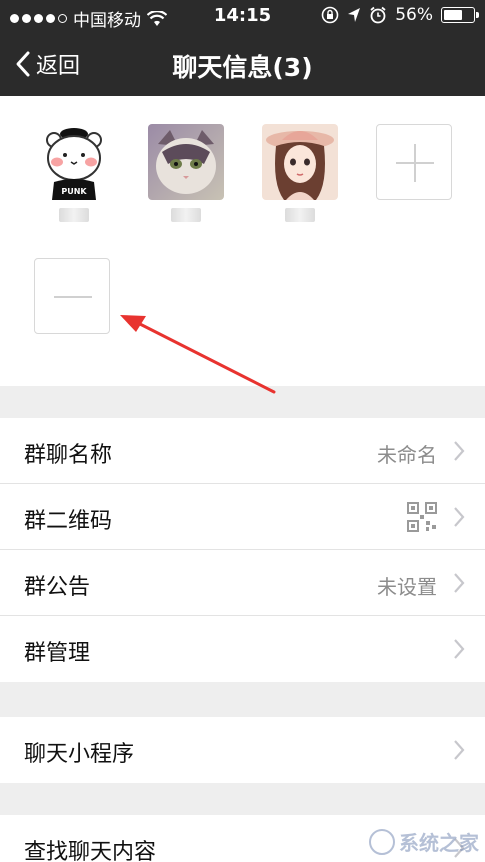 The width and height of the screenshot is (485, 862). I want to click on girl-avatar-icon, so click(300, 162).